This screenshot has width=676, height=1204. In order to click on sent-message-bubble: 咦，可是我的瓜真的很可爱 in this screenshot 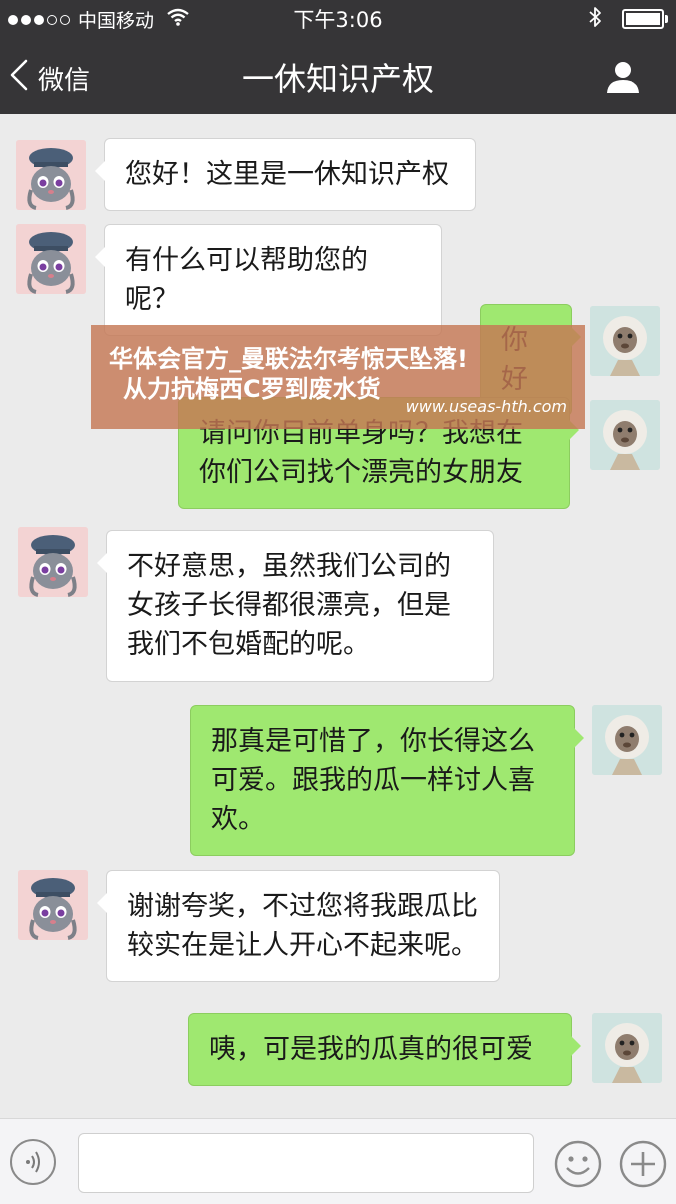, I will do `click(384, 1049)`.